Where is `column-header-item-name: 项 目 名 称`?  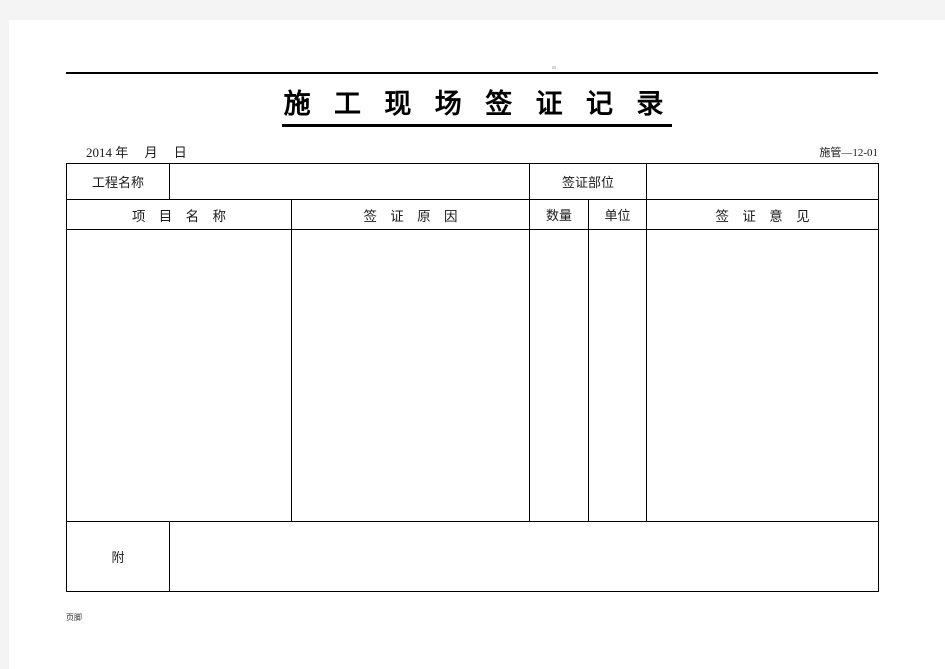
column-header-item-name: 项 目 名 称 is located at coordinates (179, 214).